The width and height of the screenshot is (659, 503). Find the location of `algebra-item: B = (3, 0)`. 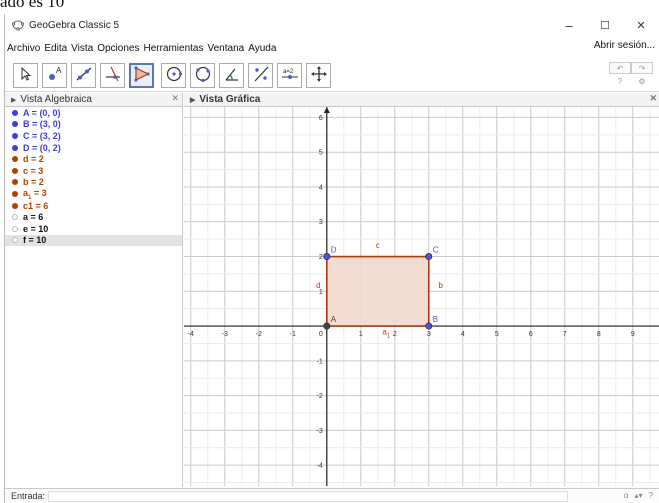

algebra-item: B = (3, 0) is located at coordinates (93, 125).